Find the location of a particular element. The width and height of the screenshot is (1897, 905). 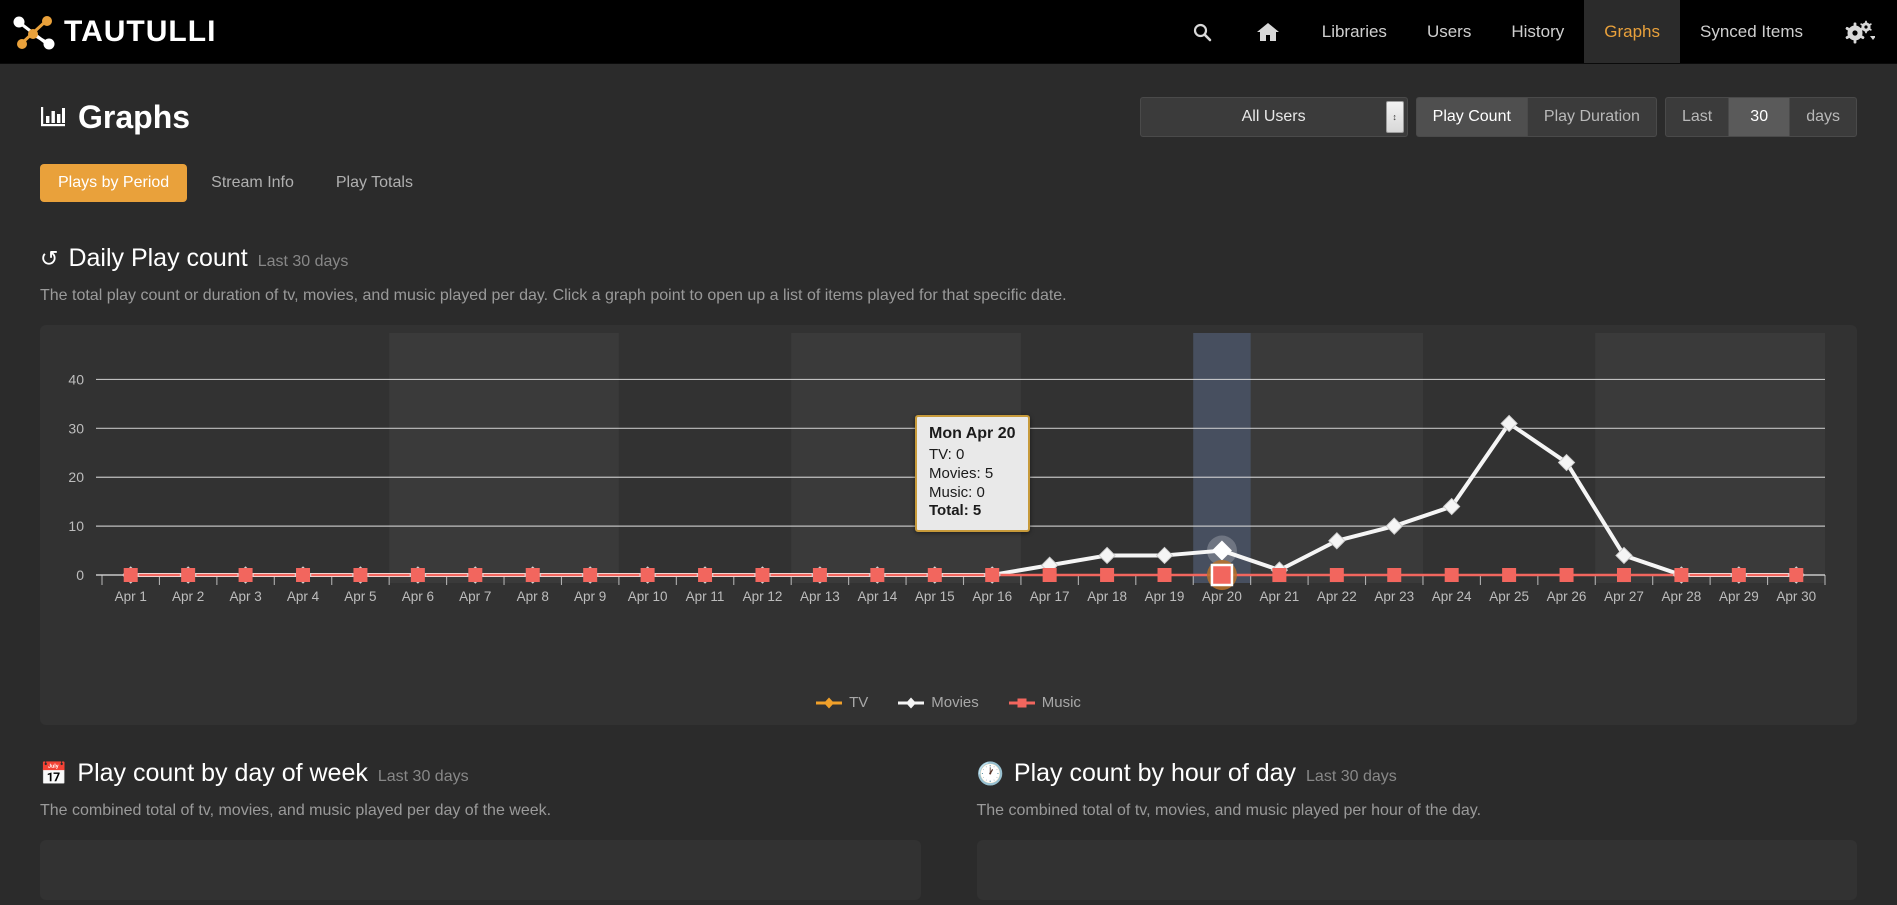

legend-item-movies: Movies is located at coordinates (938, 702).